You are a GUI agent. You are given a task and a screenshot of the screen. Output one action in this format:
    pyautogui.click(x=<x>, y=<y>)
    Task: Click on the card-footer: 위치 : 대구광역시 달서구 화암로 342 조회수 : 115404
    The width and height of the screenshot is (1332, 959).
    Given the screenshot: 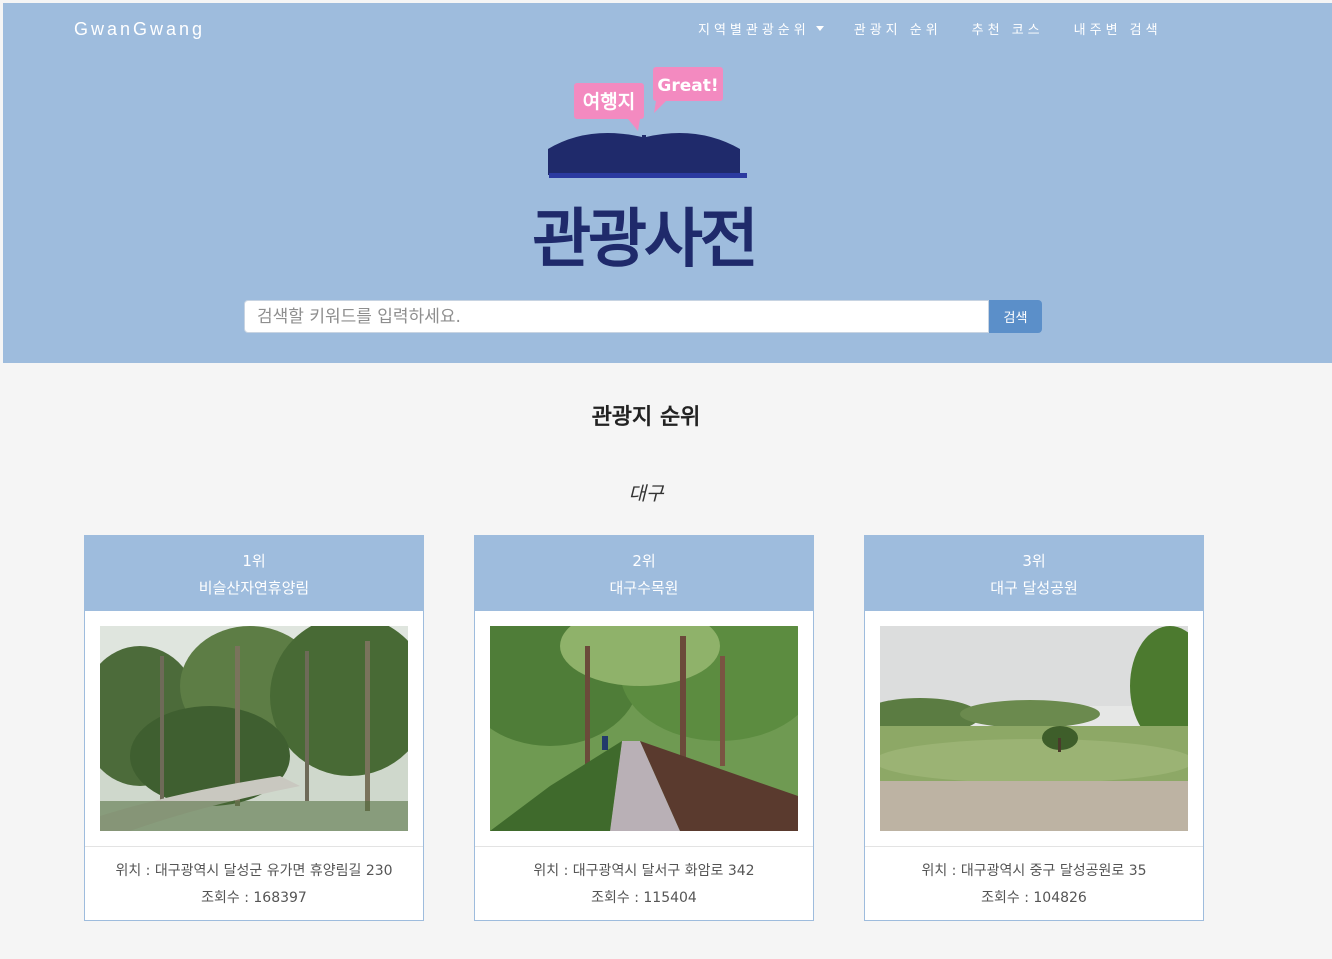 What is the action you would take?
    pyautogui.click(x=644, y=879)
    